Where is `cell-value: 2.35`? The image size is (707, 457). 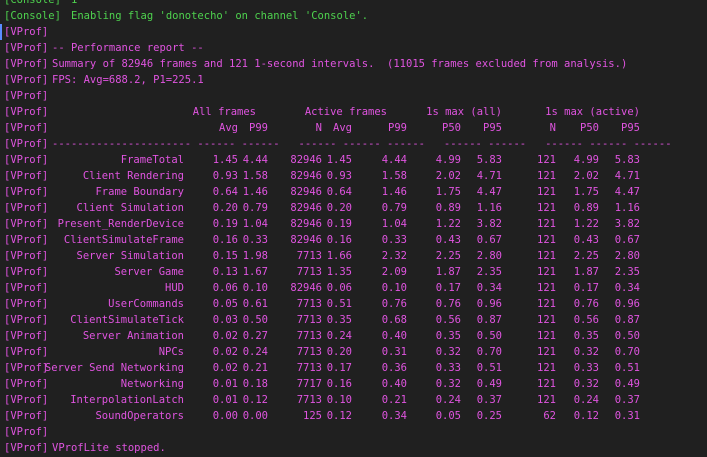 cell-value: 2.35 is located at coordinates (489, 272).